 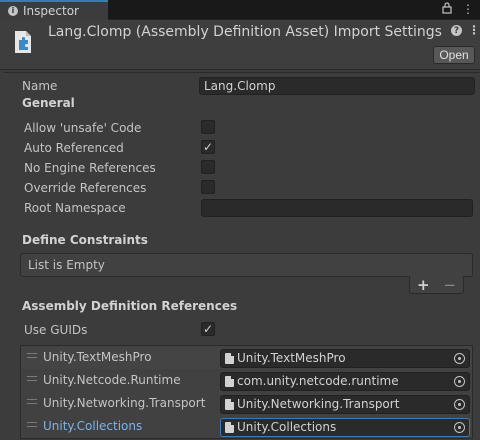 I want to click on help-icon: ?, so click(x=456, y=30).